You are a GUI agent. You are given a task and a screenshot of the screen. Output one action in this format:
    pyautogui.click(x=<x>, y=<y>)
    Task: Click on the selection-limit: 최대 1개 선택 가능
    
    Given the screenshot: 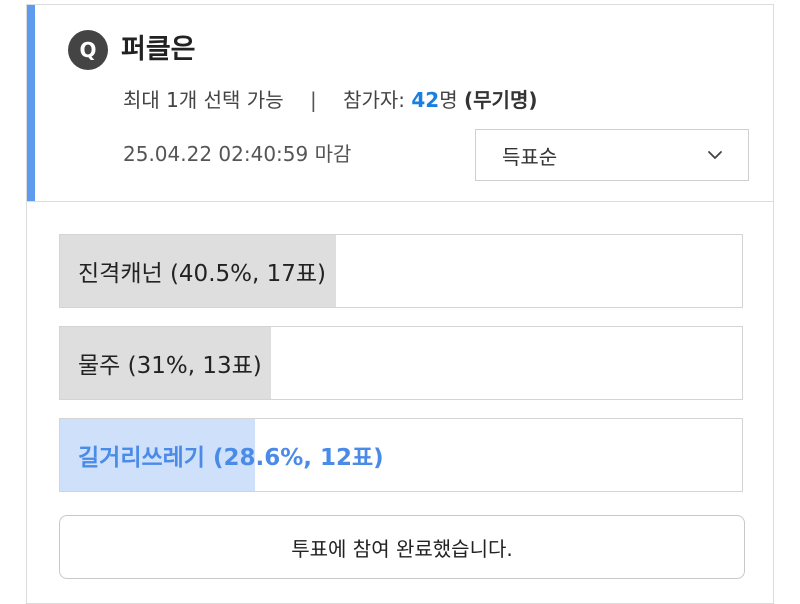 What is the action you would take?
    pyautogui.click(x=203, y=100)
    